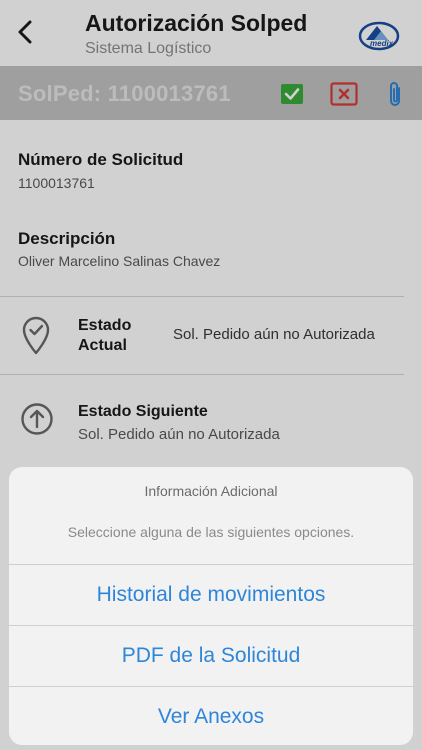  Describe the element at coordinates (211, 491) in the screenshot. I see `action-sheet-title: Información Adicional` at that location.